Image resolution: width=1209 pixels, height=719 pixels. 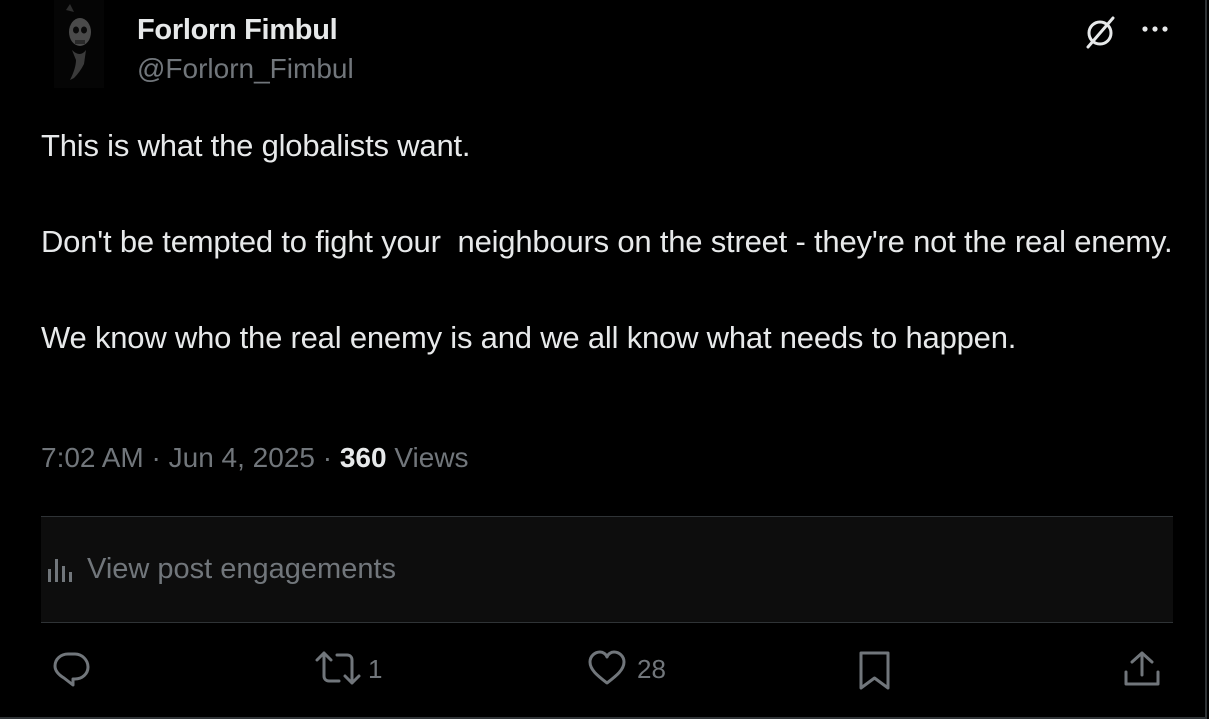 I want to click on post-meta: 7:02 AM · Jun 4, 2025 · 360 Views, so click(x=255, y=458).